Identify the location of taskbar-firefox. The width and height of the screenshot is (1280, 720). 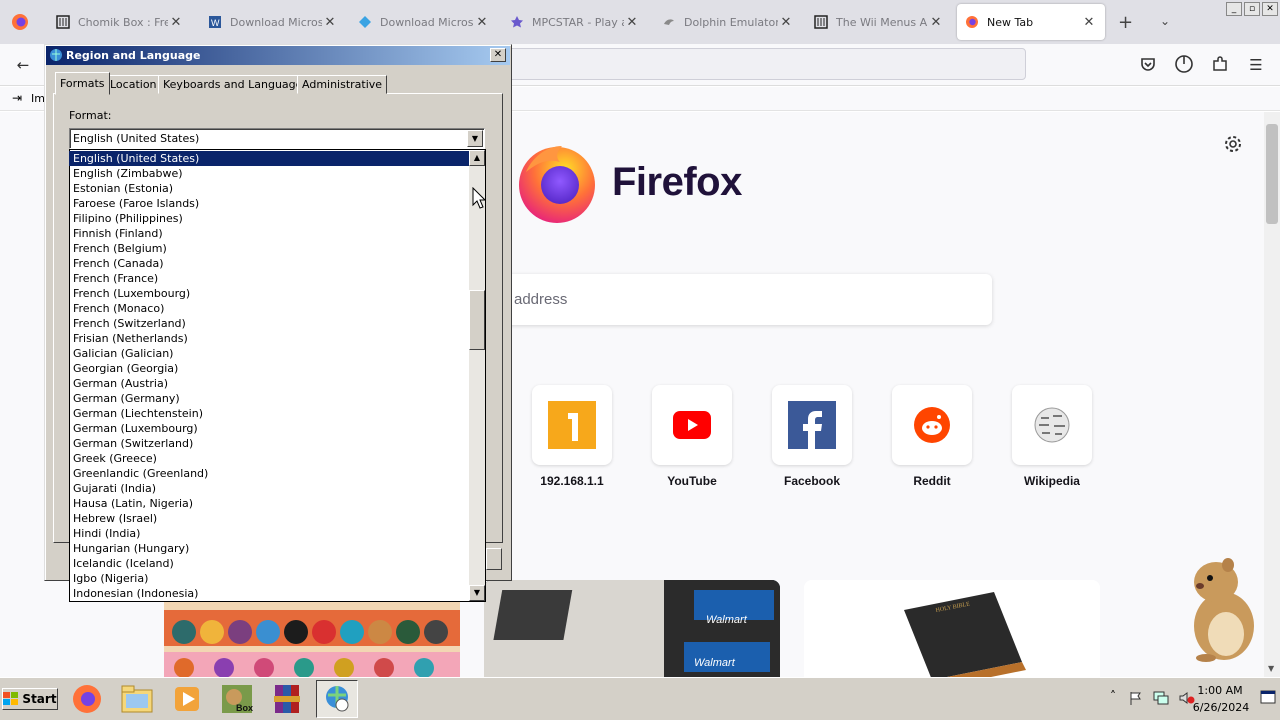
(87, 699).